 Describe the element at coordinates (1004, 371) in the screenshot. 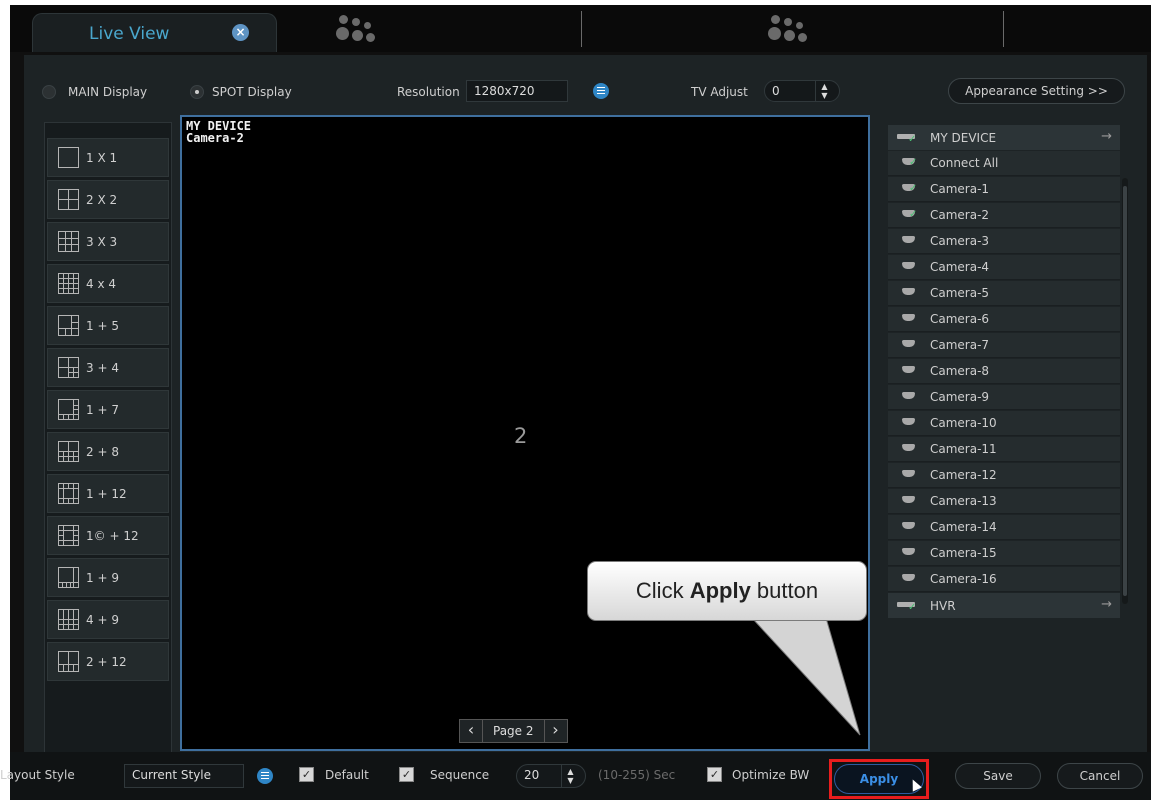

I see `camera-row: Camera-8` at that location.